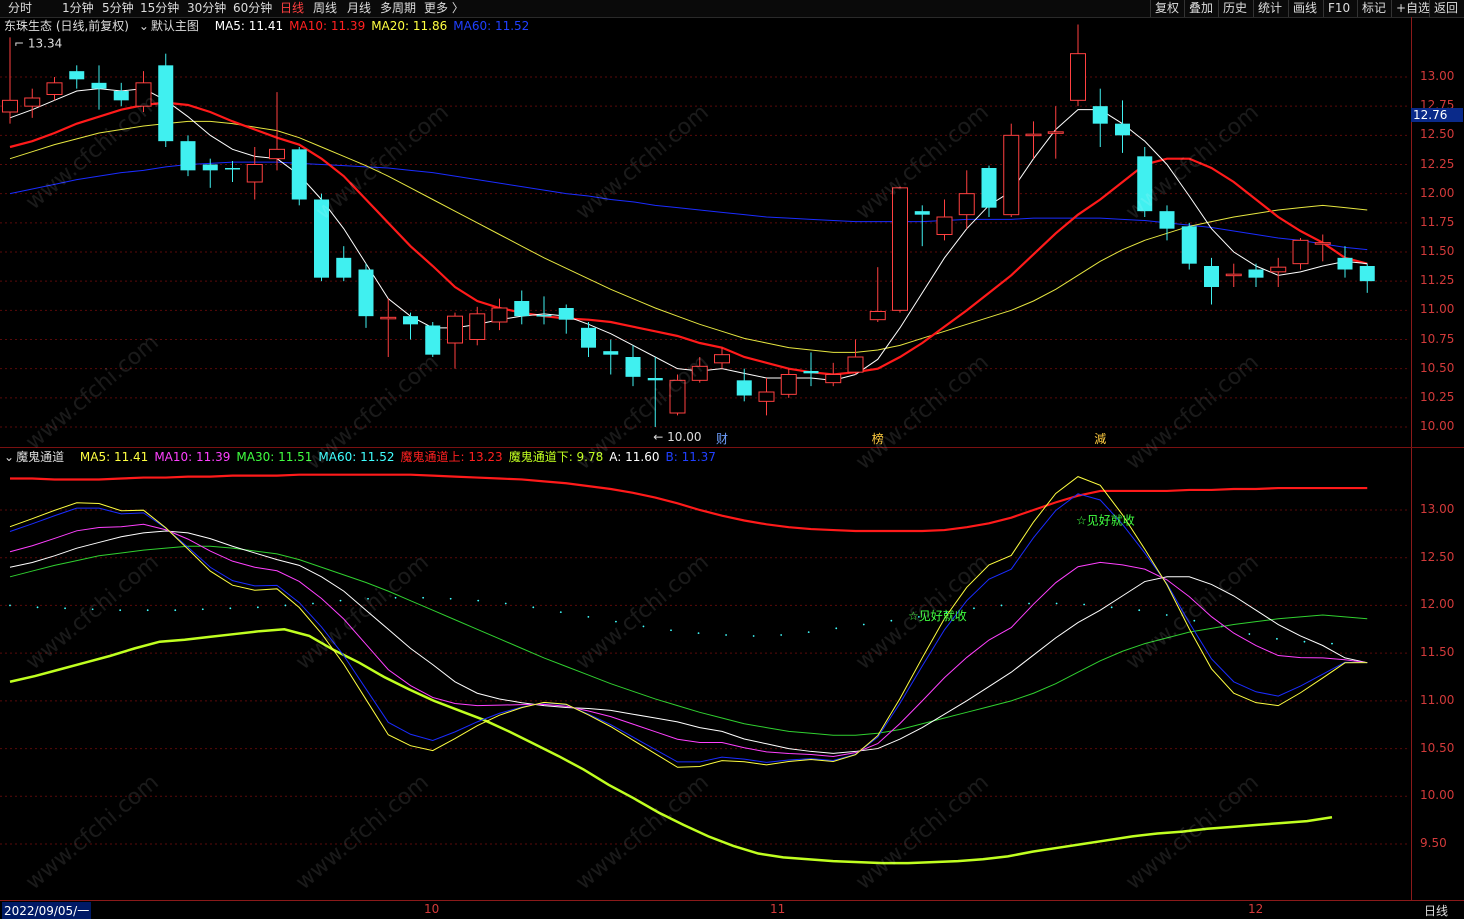  I want to click on price-tick: 10.25, so click(1437, 396).